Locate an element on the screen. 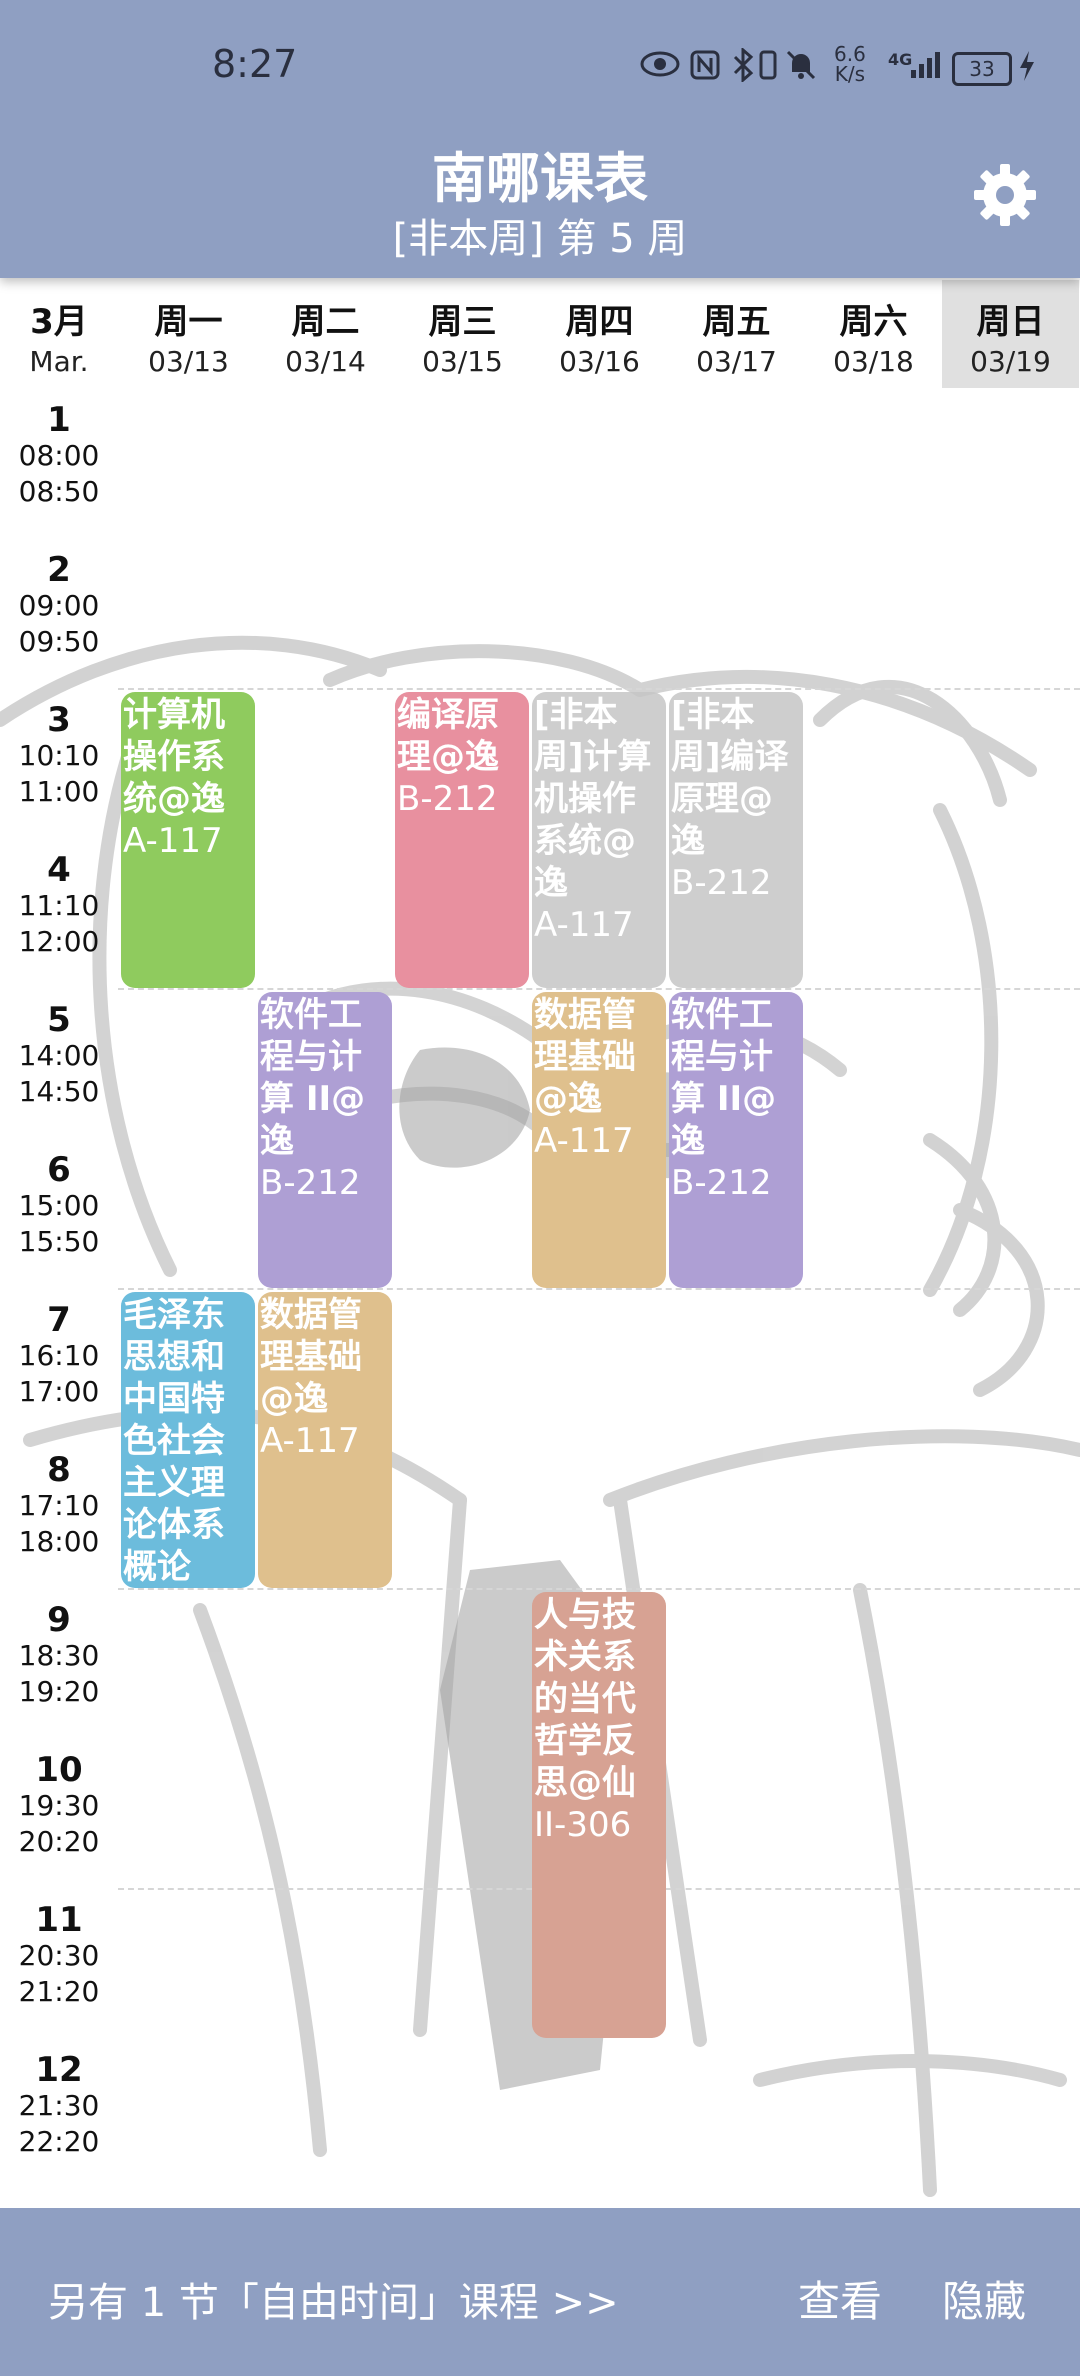  mute-bell-icon is located at coordinates (801, 65).